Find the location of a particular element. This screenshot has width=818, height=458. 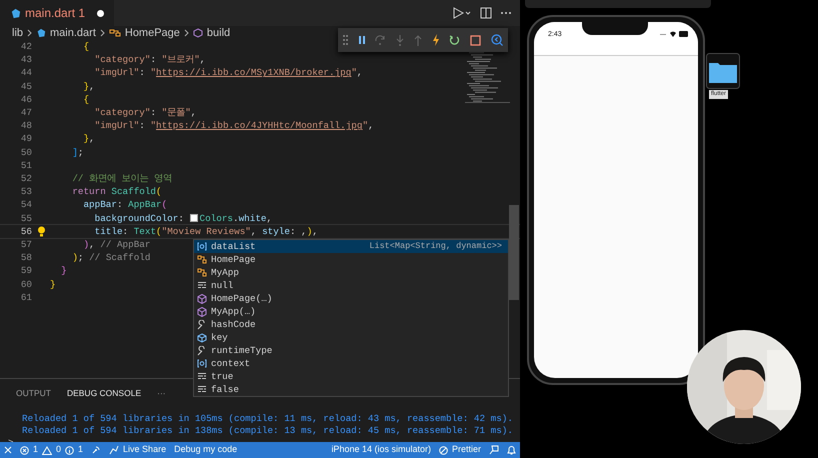

code-line: return Scaffold( is located at coordinates (116, 191).